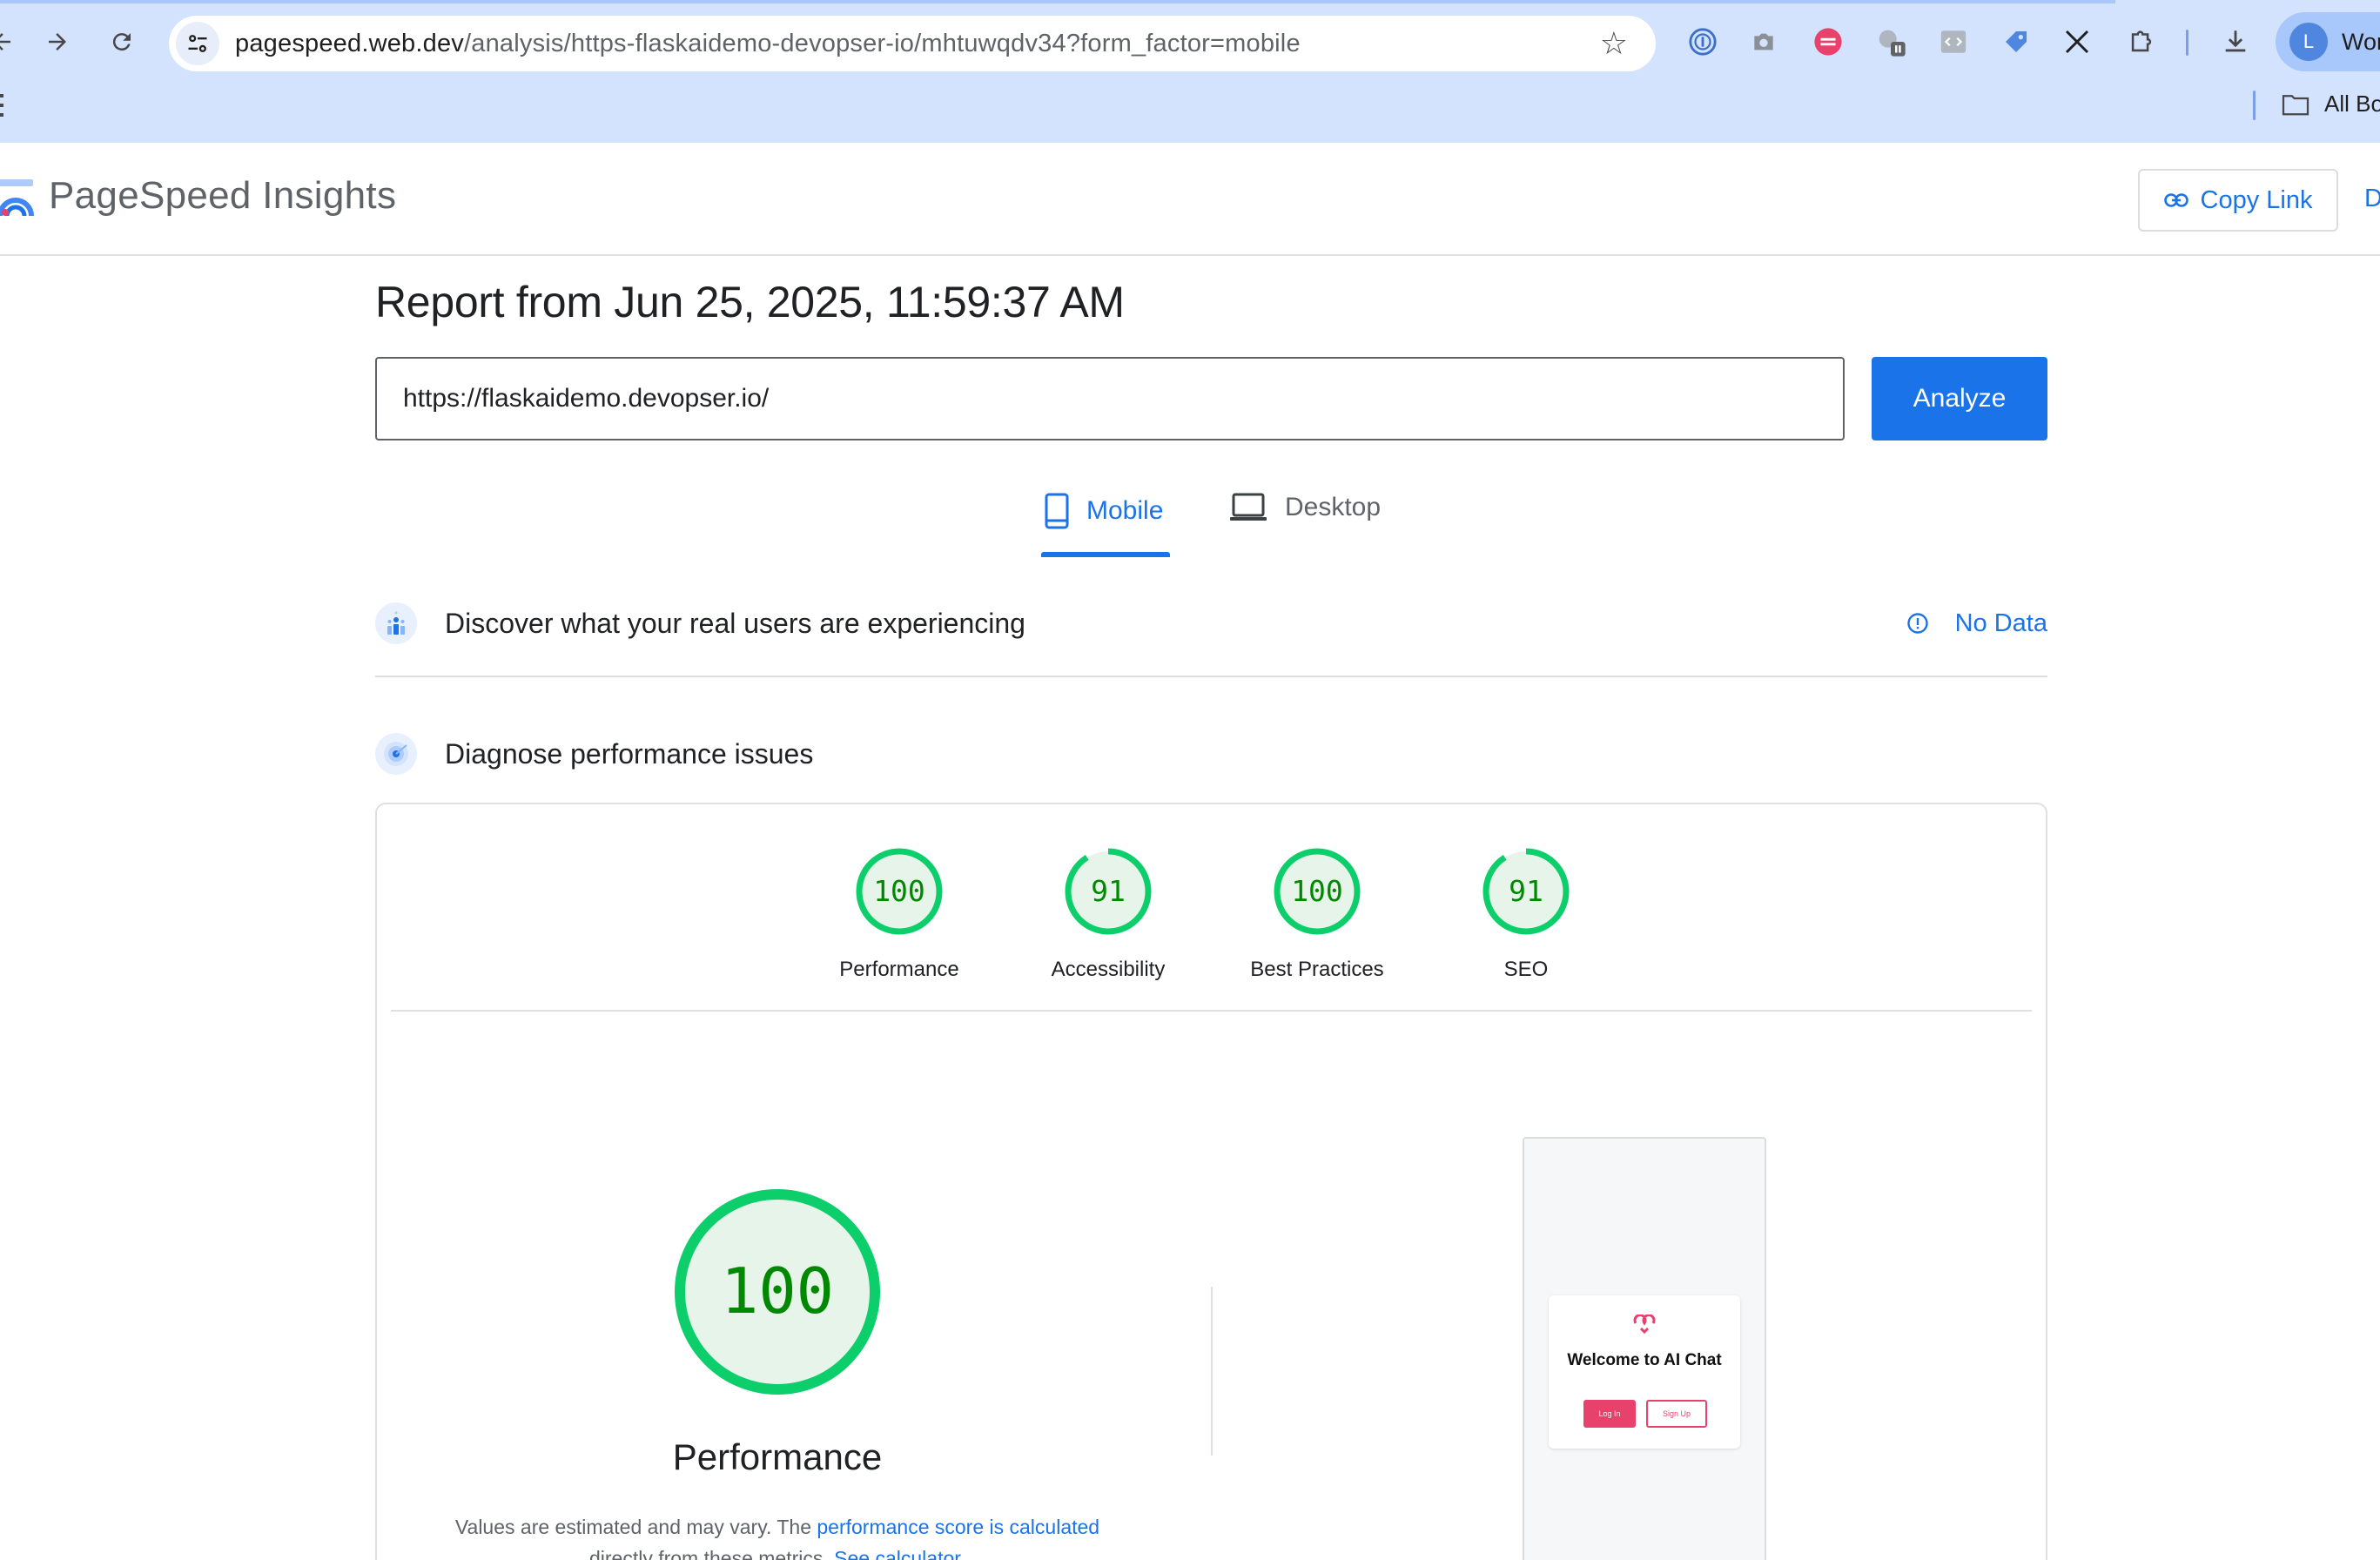 The width and height of the screenshot is (2380, 1560). What do you see at coordinates (1057, 511) in the screenshot?
I see `smartphone-icon` at bounding box center [1057, 511].